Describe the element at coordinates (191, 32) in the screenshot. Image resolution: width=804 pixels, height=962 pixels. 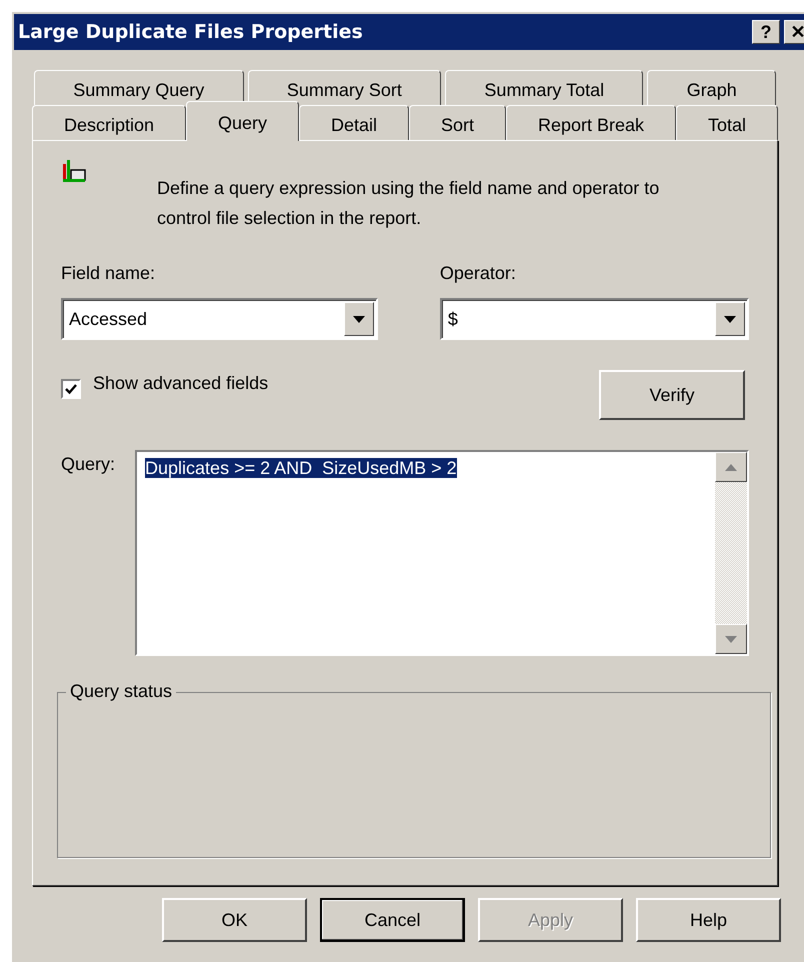
I see `window-title: Large Duplicate Files Properties` at that location.